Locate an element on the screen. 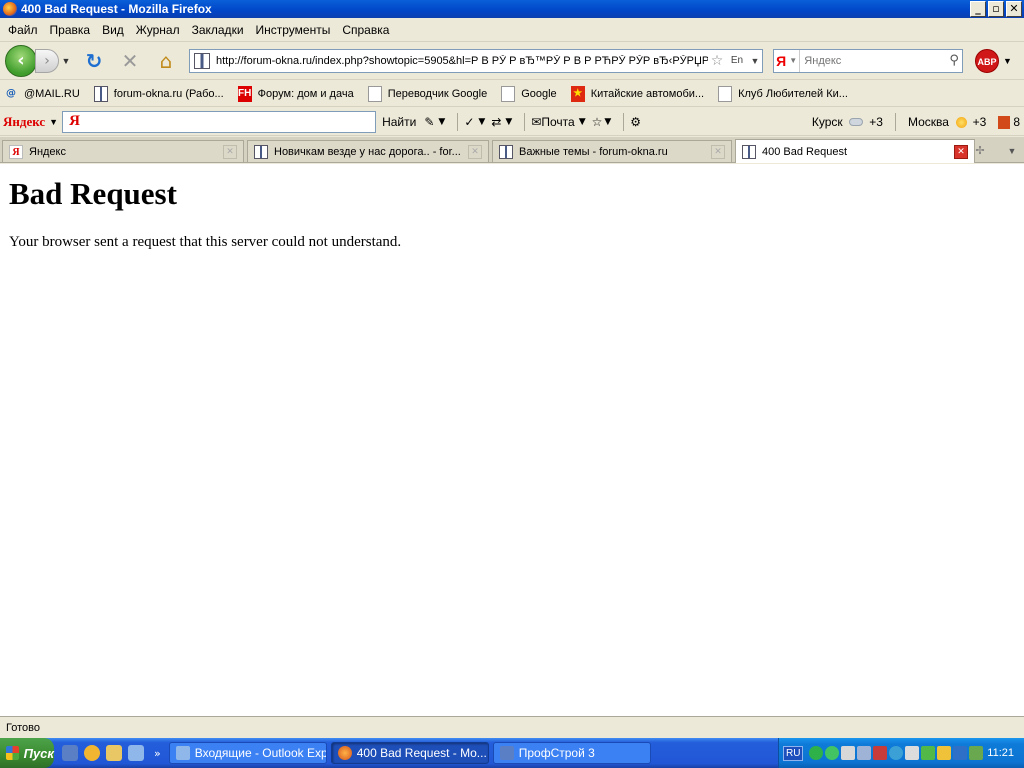 The width and height of the screenshot is (1024, 768). network-icon is located at coordinates (816, 753).